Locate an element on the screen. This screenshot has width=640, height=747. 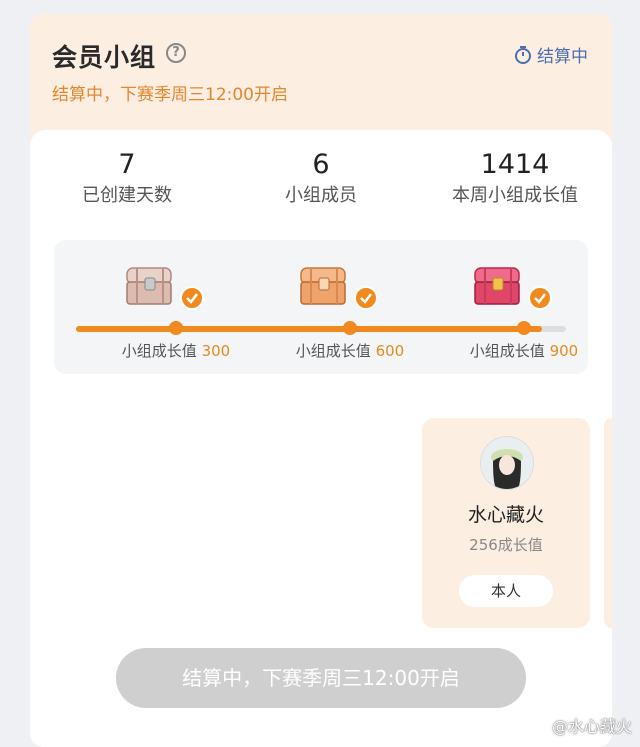
red-chest-icon is located at coordinates (498, 284).